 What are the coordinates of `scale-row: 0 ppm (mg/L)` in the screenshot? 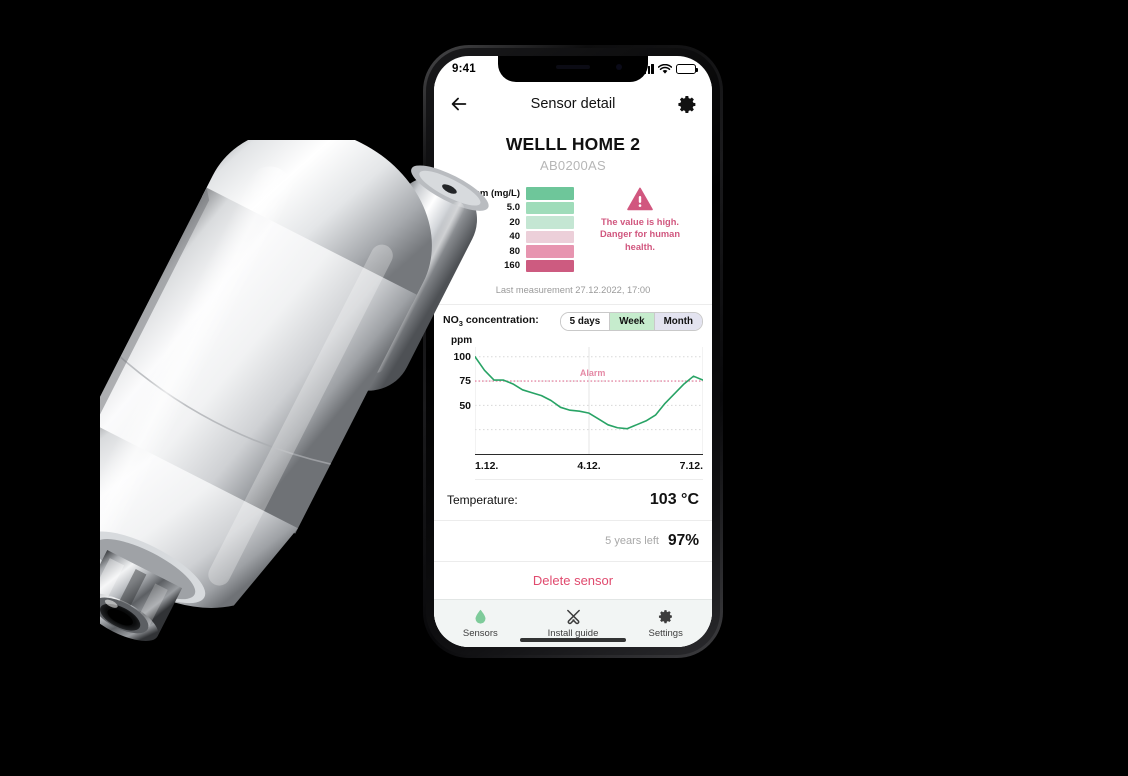 It's located at (504, 193).